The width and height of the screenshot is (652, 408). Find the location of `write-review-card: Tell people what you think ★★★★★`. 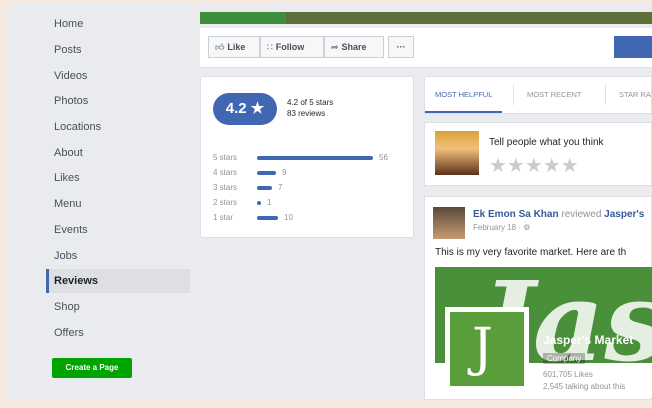

write-review-card: Tell people what you think ★★★★★ is located at coordinates (538, 154).